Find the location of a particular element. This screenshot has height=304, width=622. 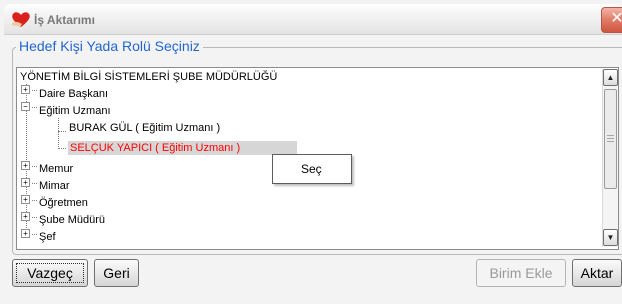

tree-node-mimar: Mimar is located at coordinates (54, 186).